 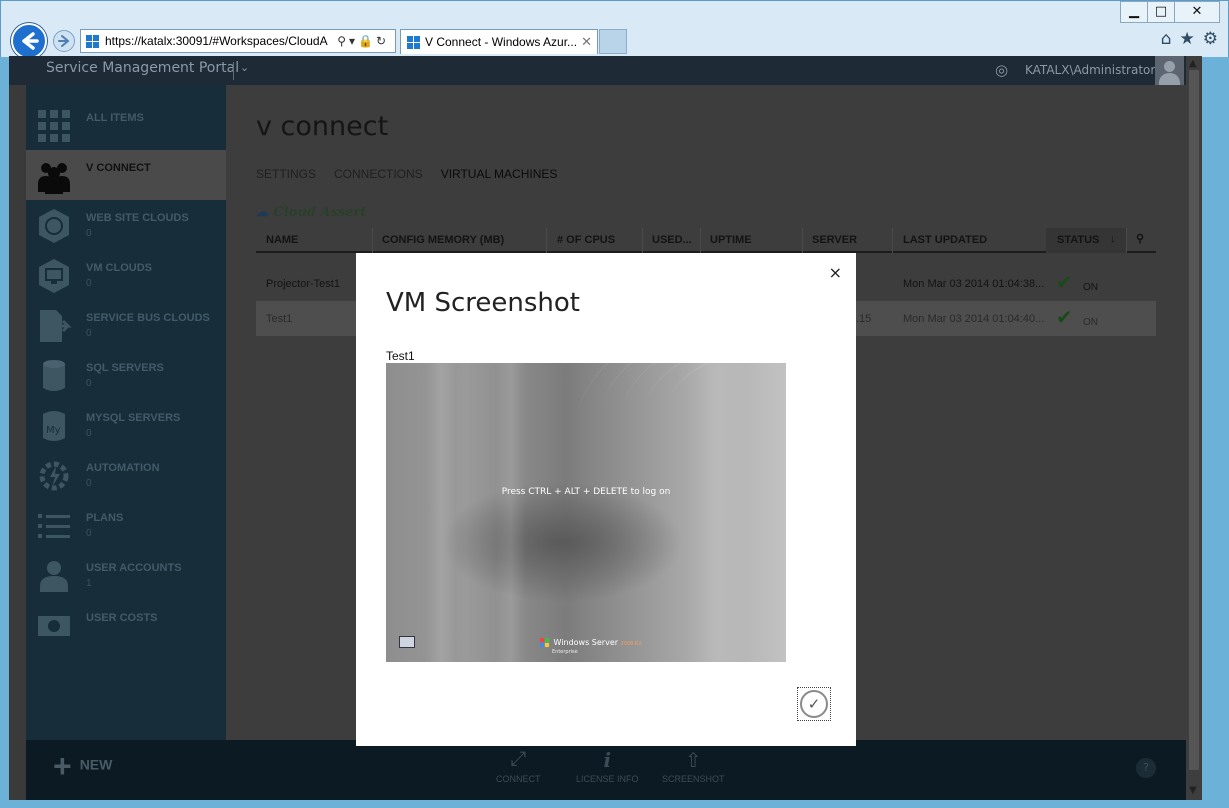 I want to click on sidebar-item-sql-servers: SQL SERVERS 0, so click(x=126, y=375).